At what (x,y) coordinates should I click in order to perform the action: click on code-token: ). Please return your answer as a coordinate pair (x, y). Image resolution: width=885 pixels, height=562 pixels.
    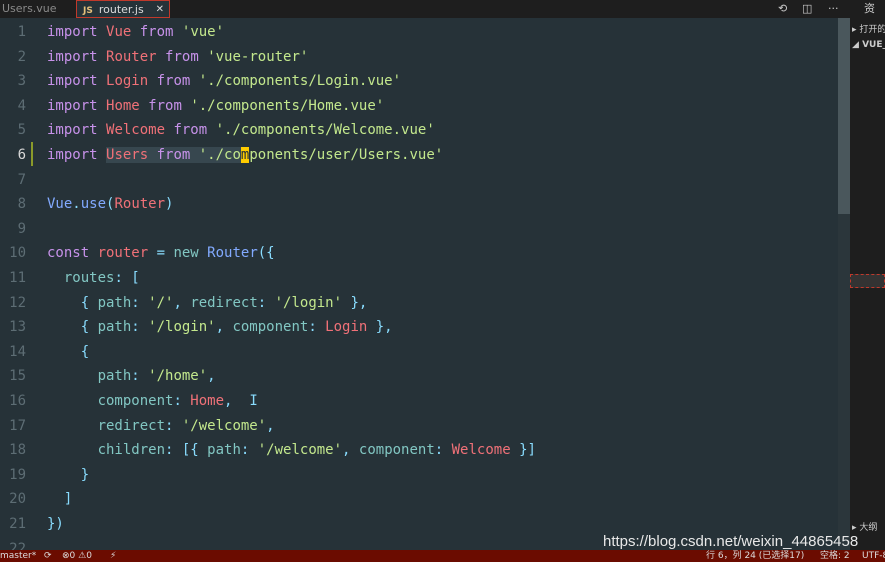
    Looking at the image, I should click on (169, 204).